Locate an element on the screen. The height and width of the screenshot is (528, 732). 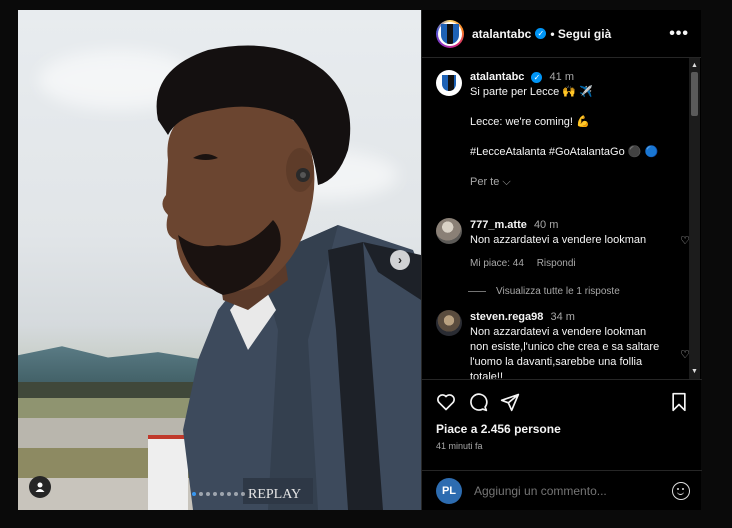
comment-username: steven.rega98 is located at coordinates (506, 317).